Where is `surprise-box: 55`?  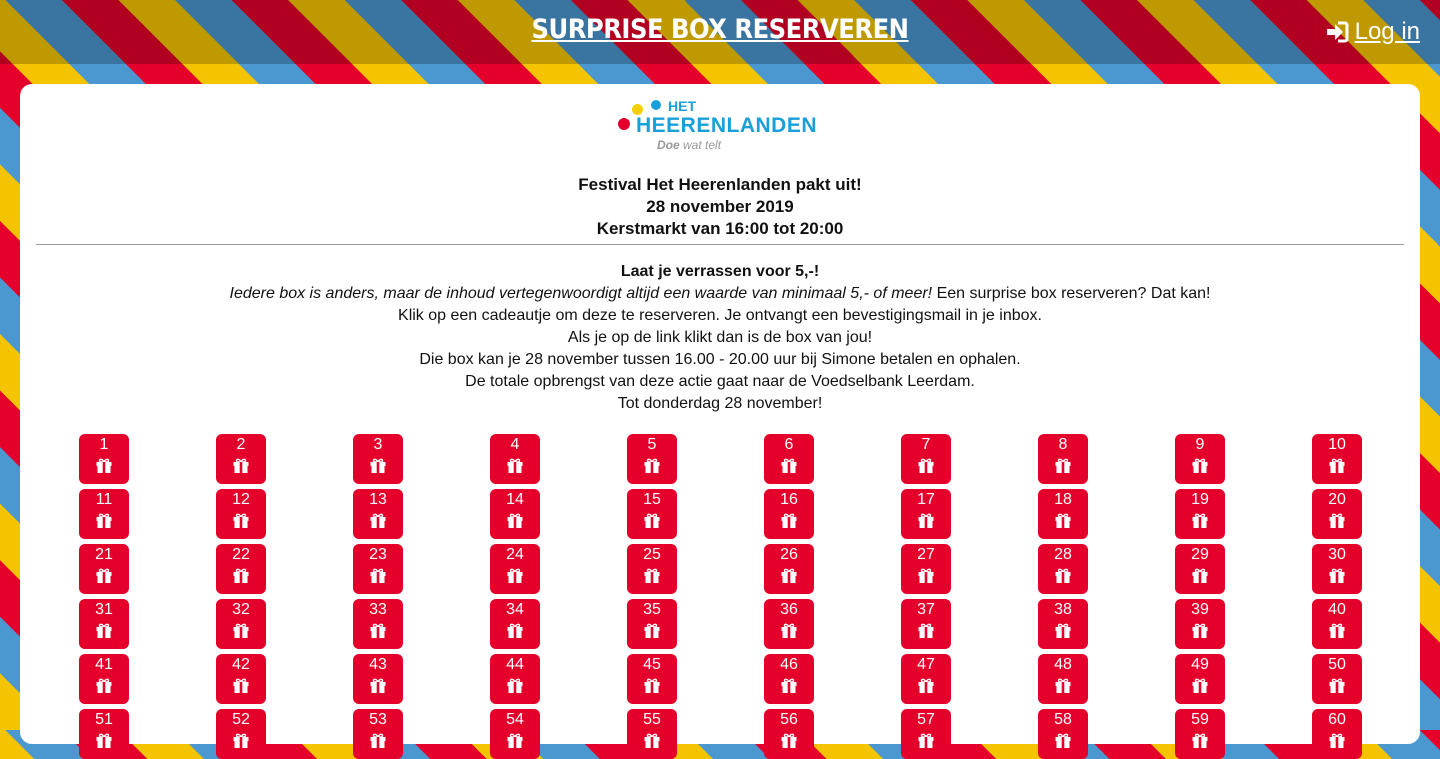
surprise-box: 55 is located at coordinates (652, 734).